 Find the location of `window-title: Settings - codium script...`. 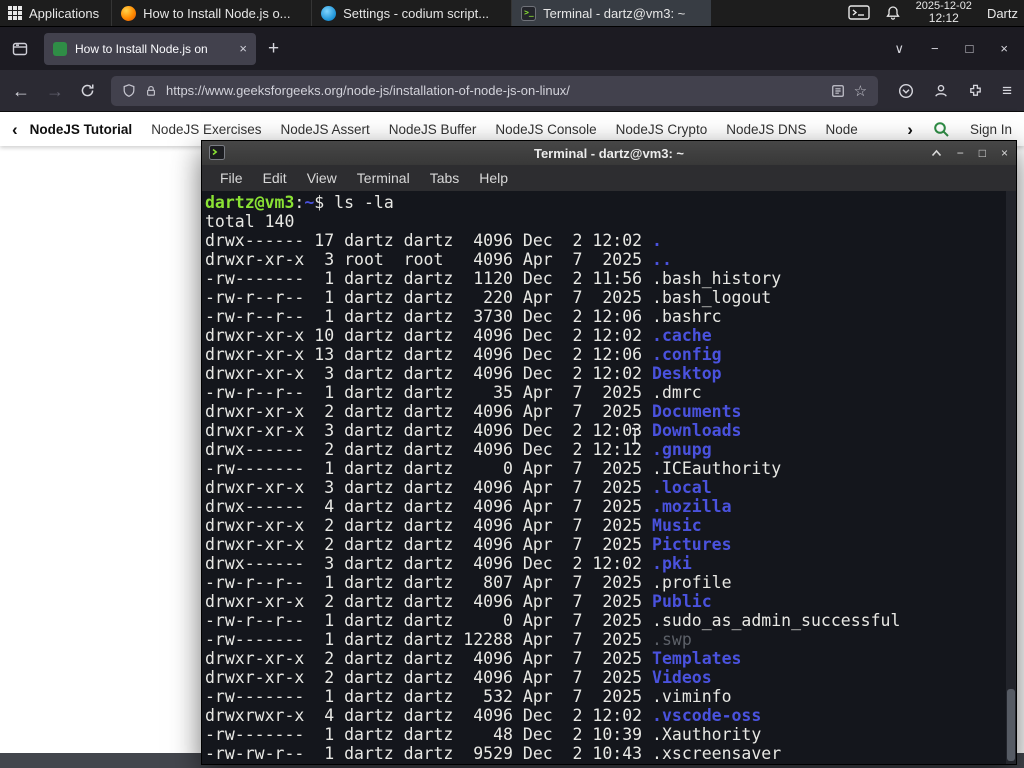

window-title: Settings - codium script... is located at coordinates (416, 13).